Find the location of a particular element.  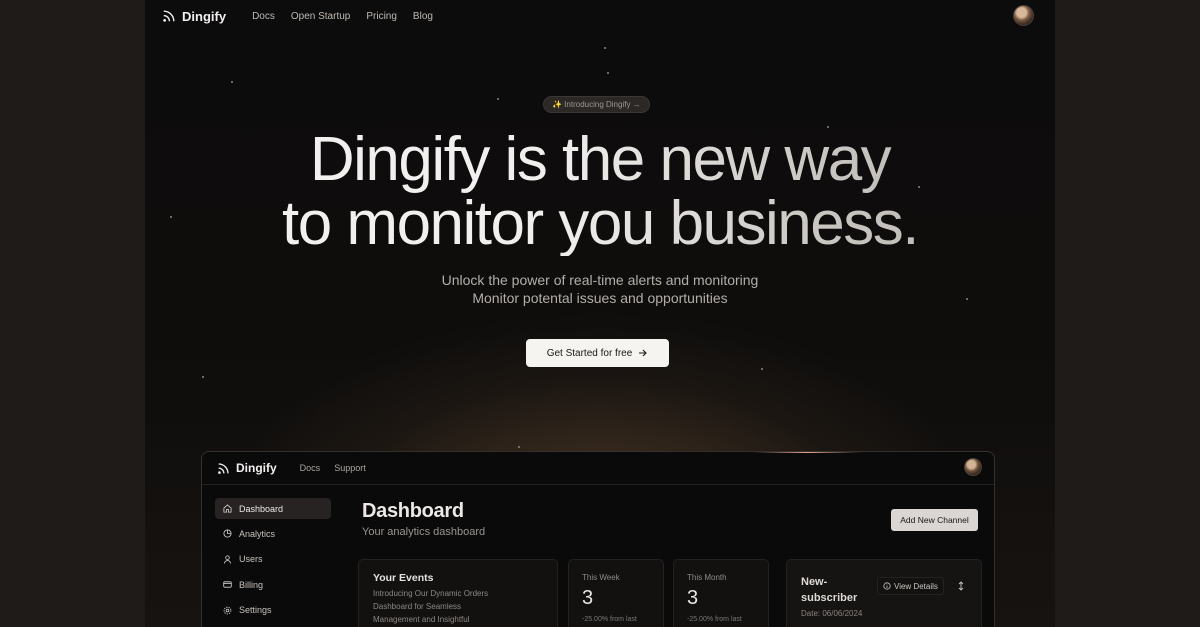

sort-icon is located at coordinates (961, 586).